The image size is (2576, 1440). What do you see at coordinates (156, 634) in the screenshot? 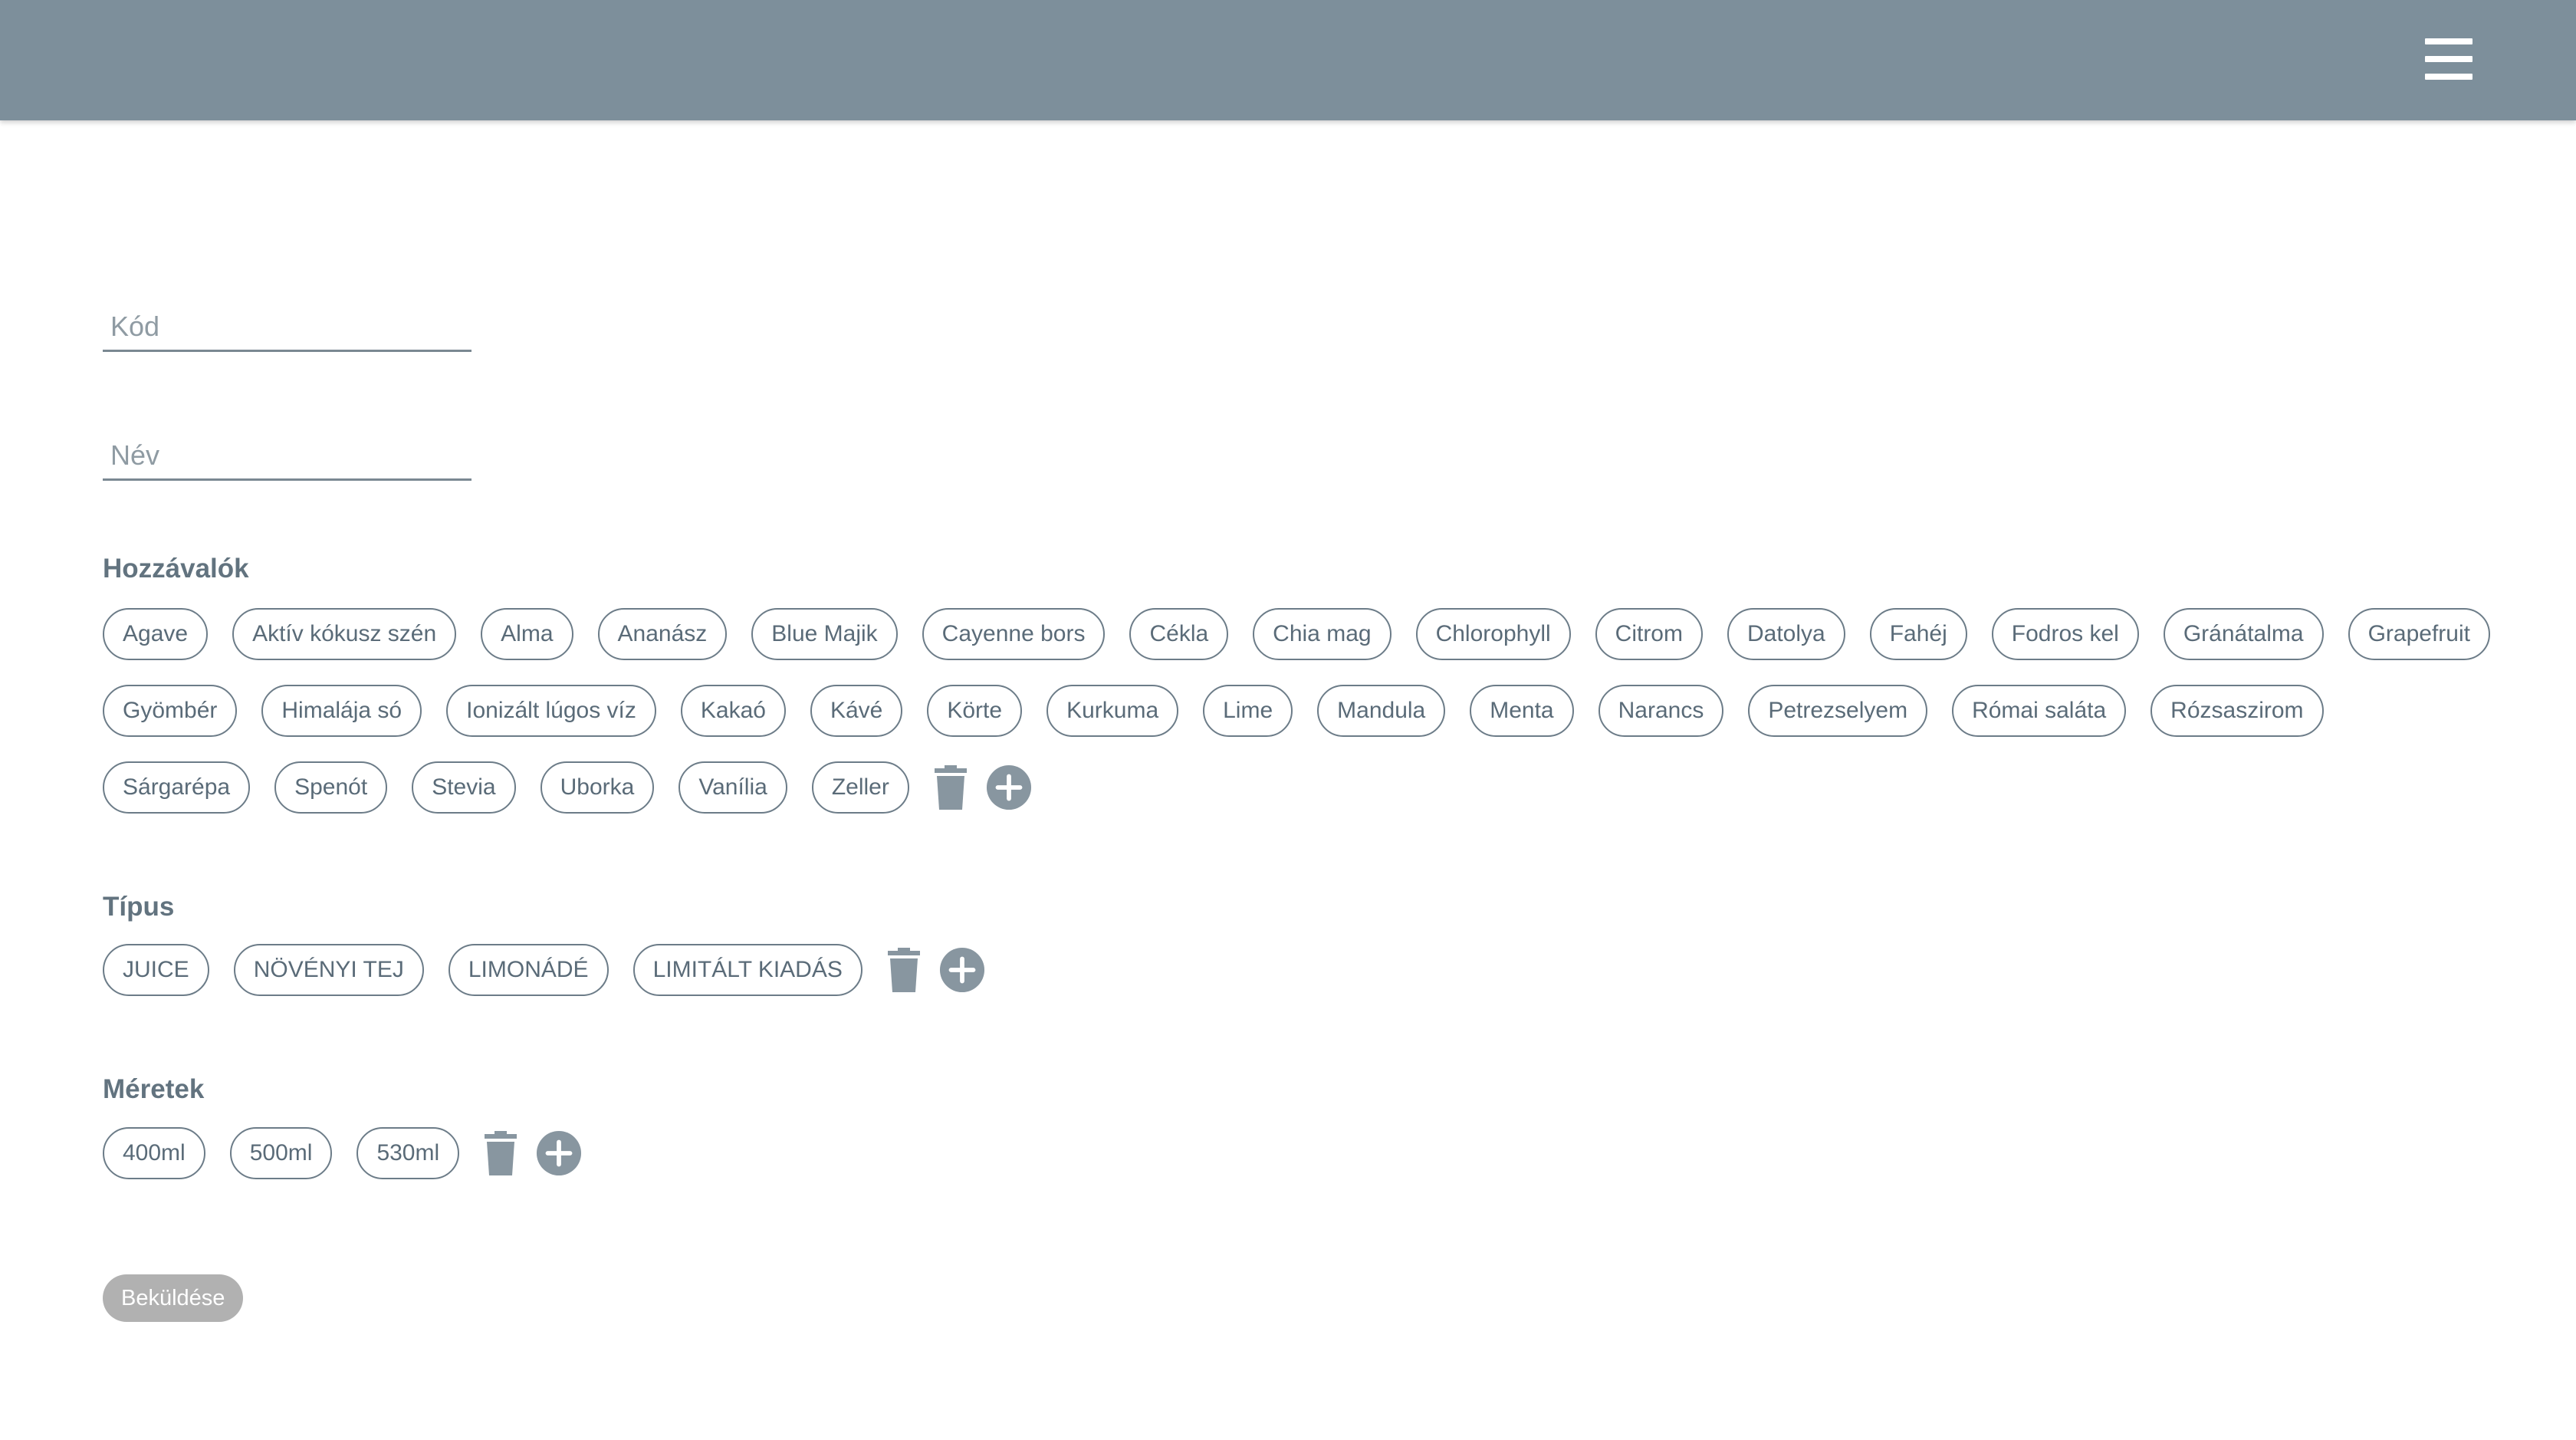
I see `ingredient-chip: Agave` at bounding box center [156, 634].